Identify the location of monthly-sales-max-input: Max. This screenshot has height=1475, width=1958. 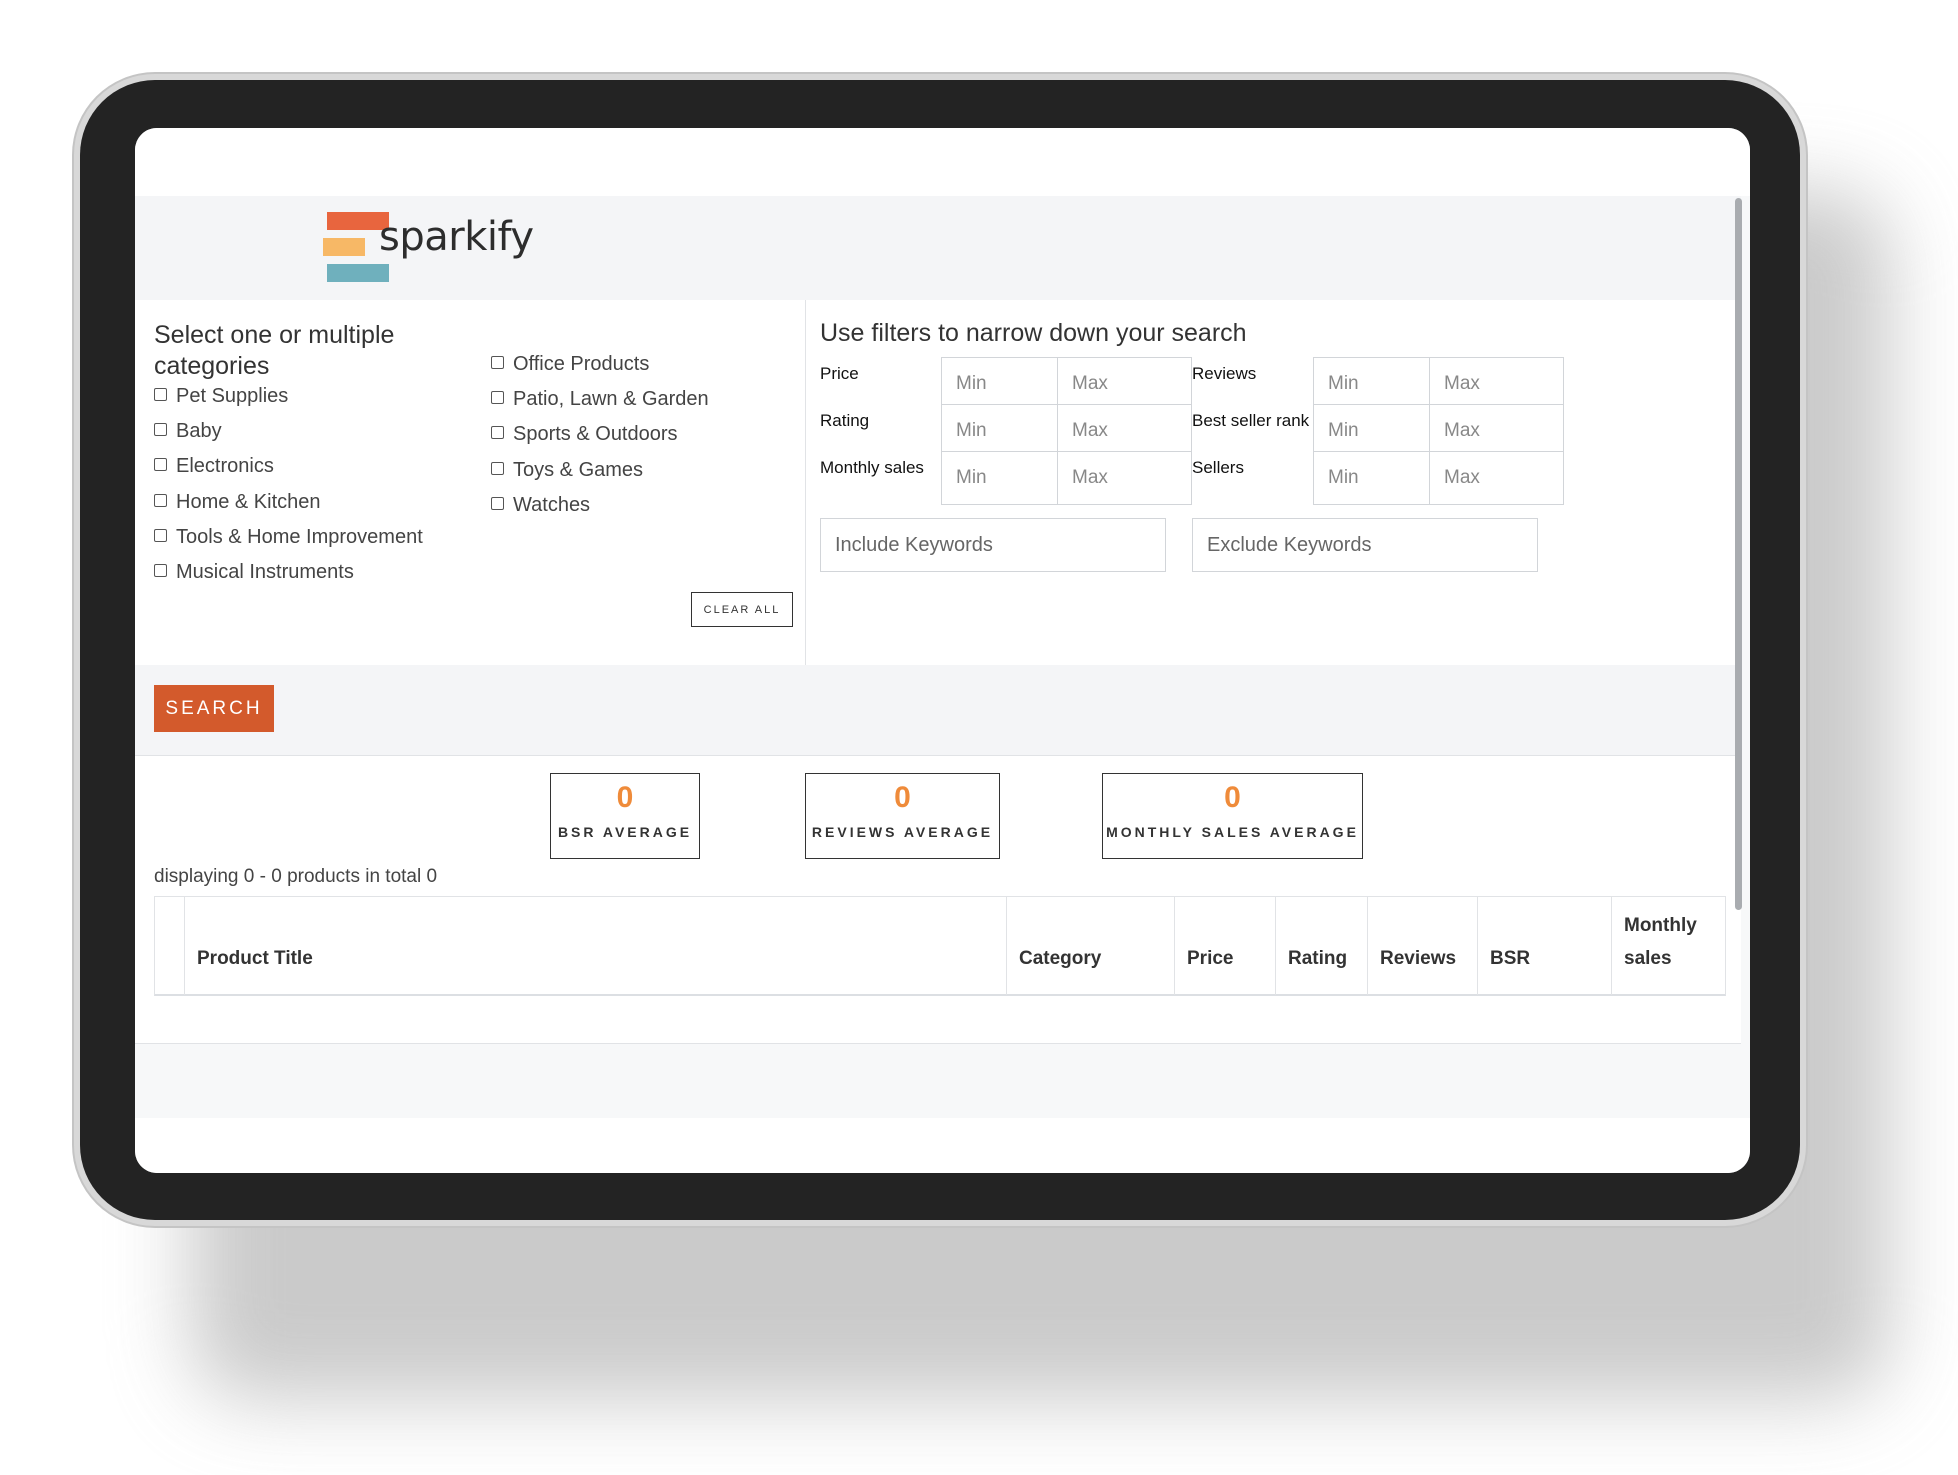
(1124, 478).